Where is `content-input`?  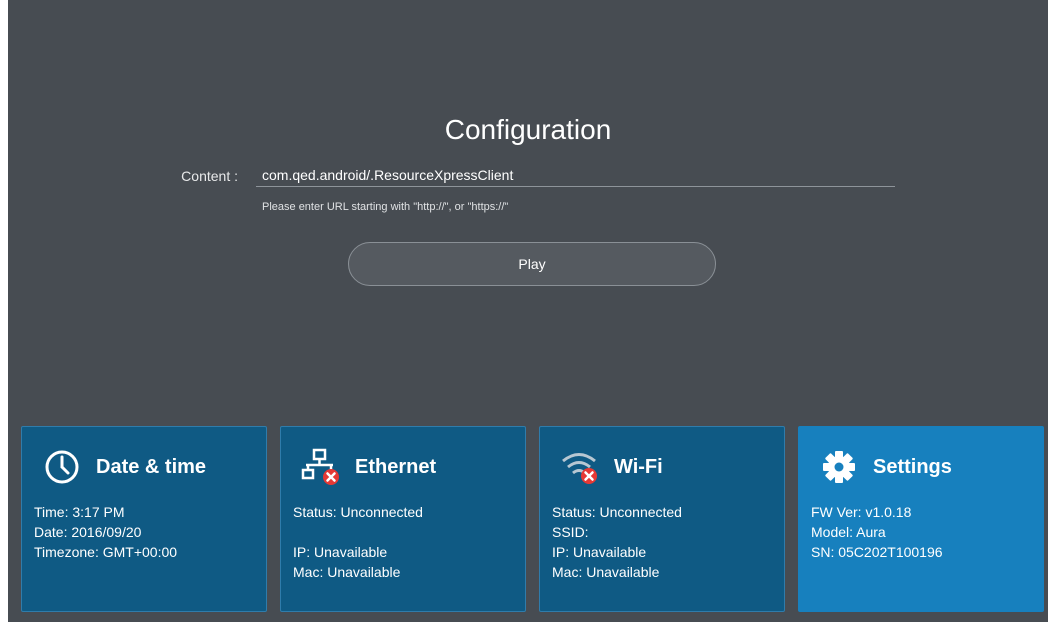
content-input is located at coordinates (575, 175).